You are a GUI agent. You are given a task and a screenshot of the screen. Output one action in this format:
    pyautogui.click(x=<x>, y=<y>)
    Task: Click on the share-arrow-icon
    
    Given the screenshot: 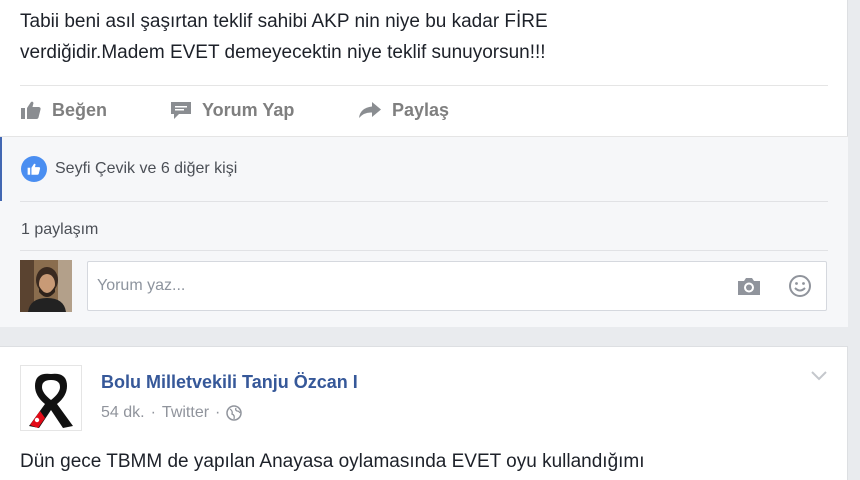 What is the action you would take?
    pyautogui.click(x=370, y=110)
    